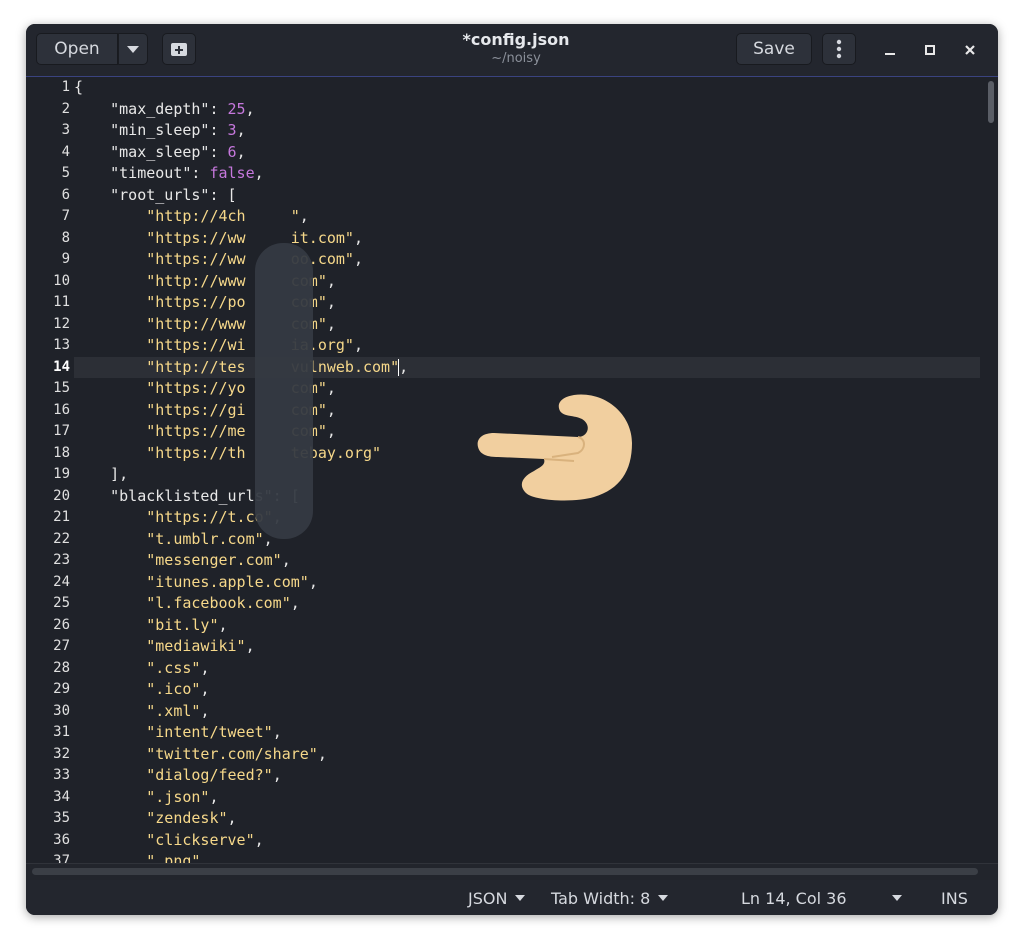  Describe the element at coordinates (61, 710) in the screenshot. I see `line-number: 30` at that location.